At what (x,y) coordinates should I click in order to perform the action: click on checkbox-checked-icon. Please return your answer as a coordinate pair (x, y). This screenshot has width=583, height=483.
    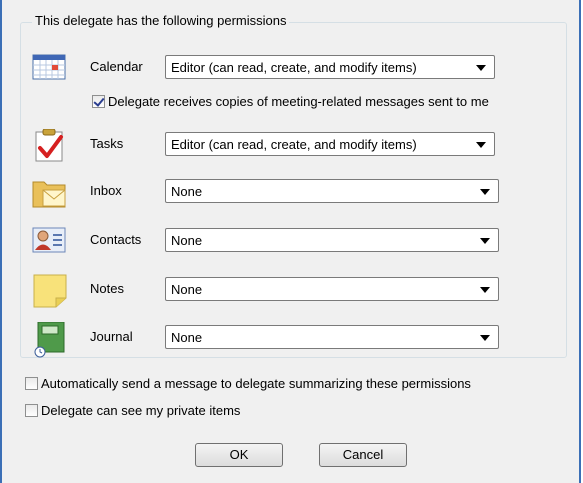
    Looking at the image, I should click on (98, 101).